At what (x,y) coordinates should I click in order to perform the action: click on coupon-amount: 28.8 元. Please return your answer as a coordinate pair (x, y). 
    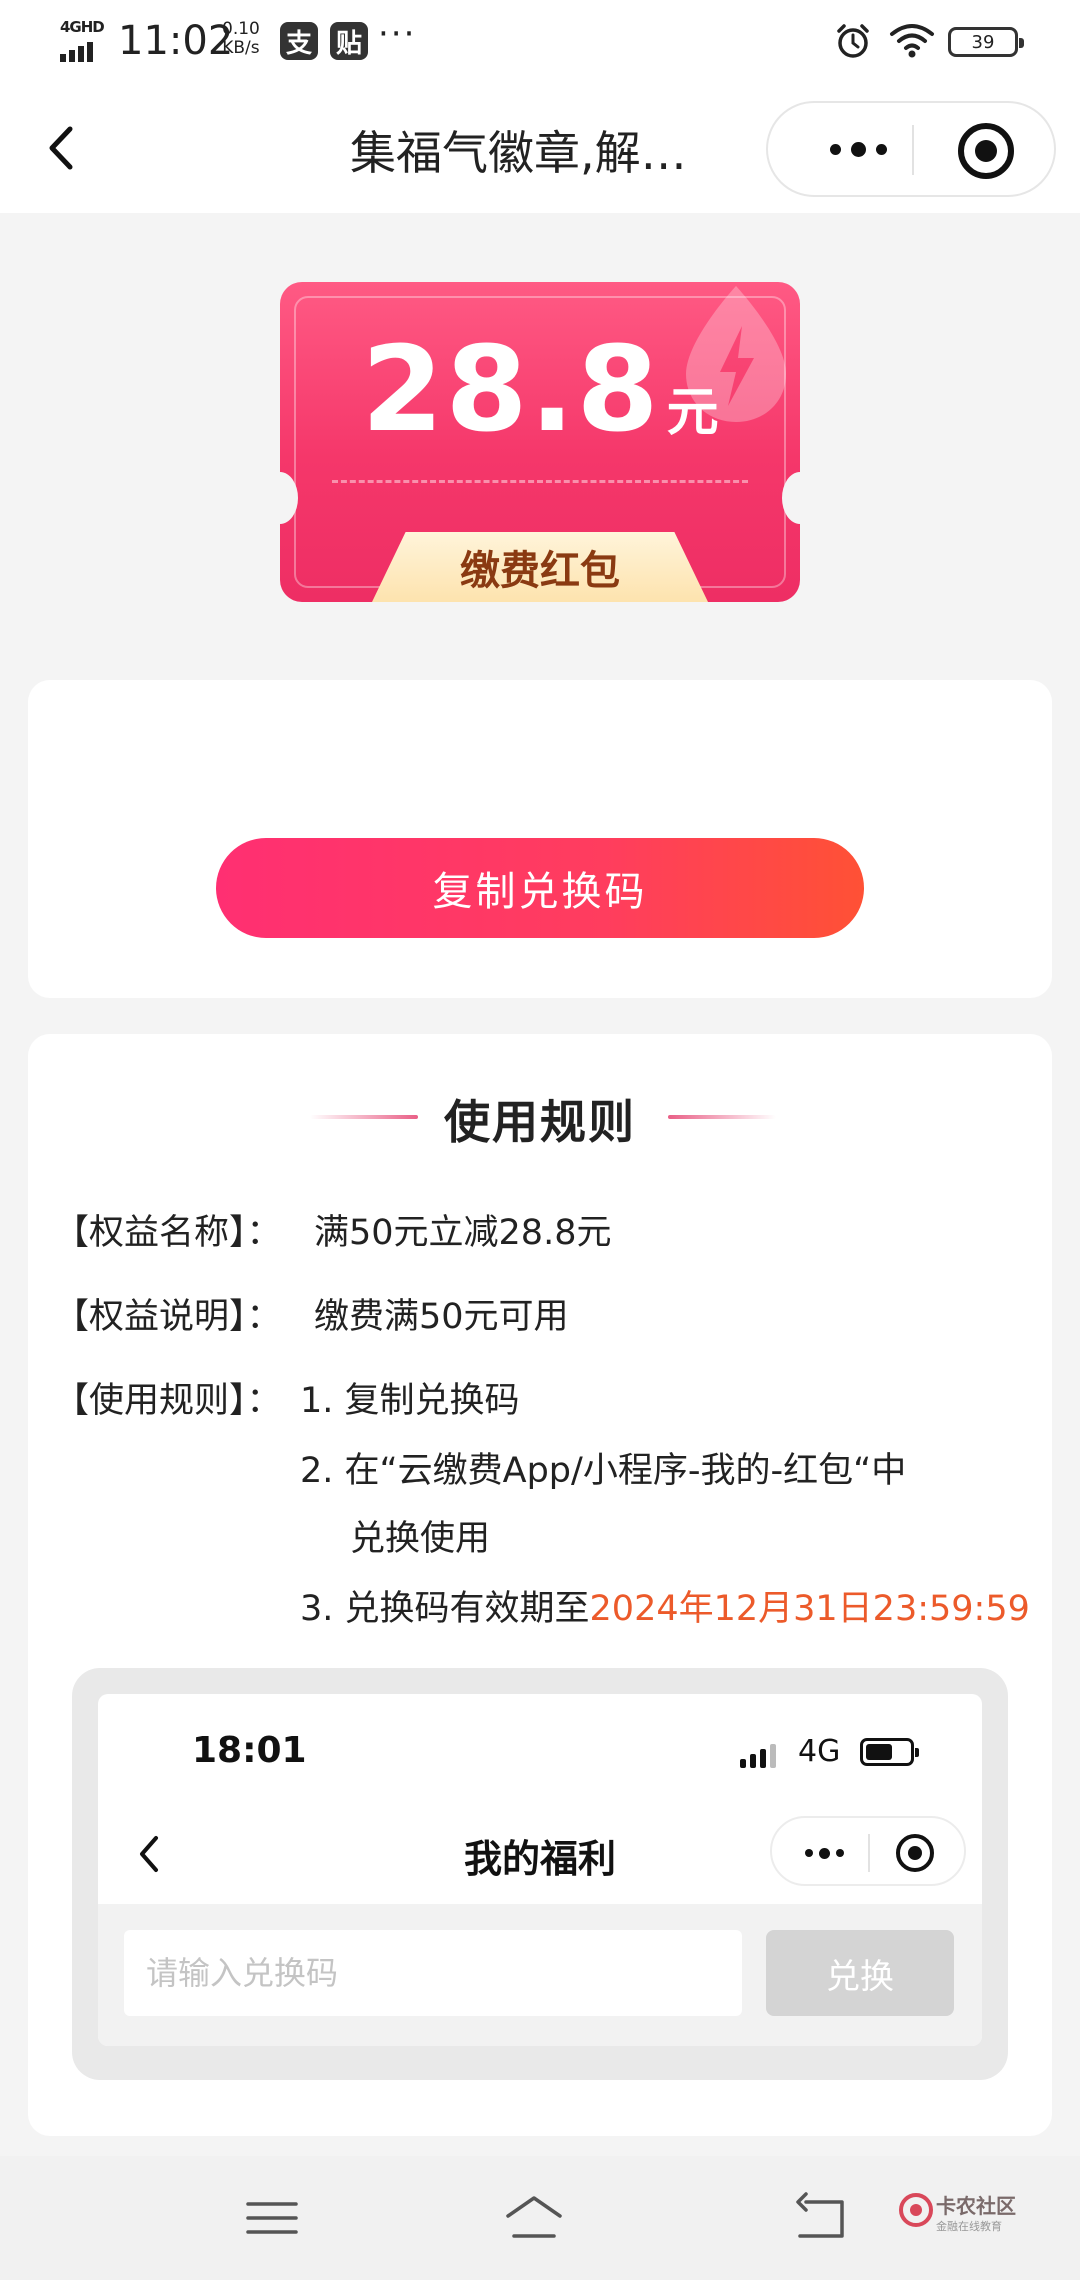
    Looking at the image, I should click on (540, 389).